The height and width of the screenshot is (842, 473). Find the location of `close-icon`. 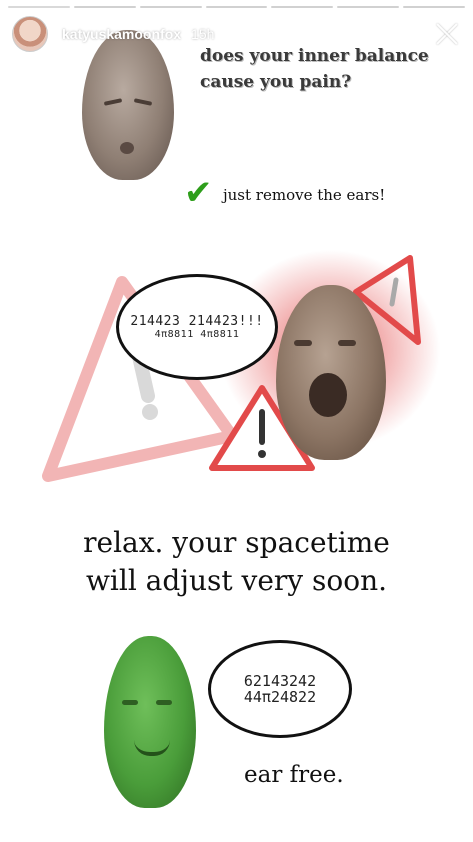

close-icon is located at coordinates (447, 34).